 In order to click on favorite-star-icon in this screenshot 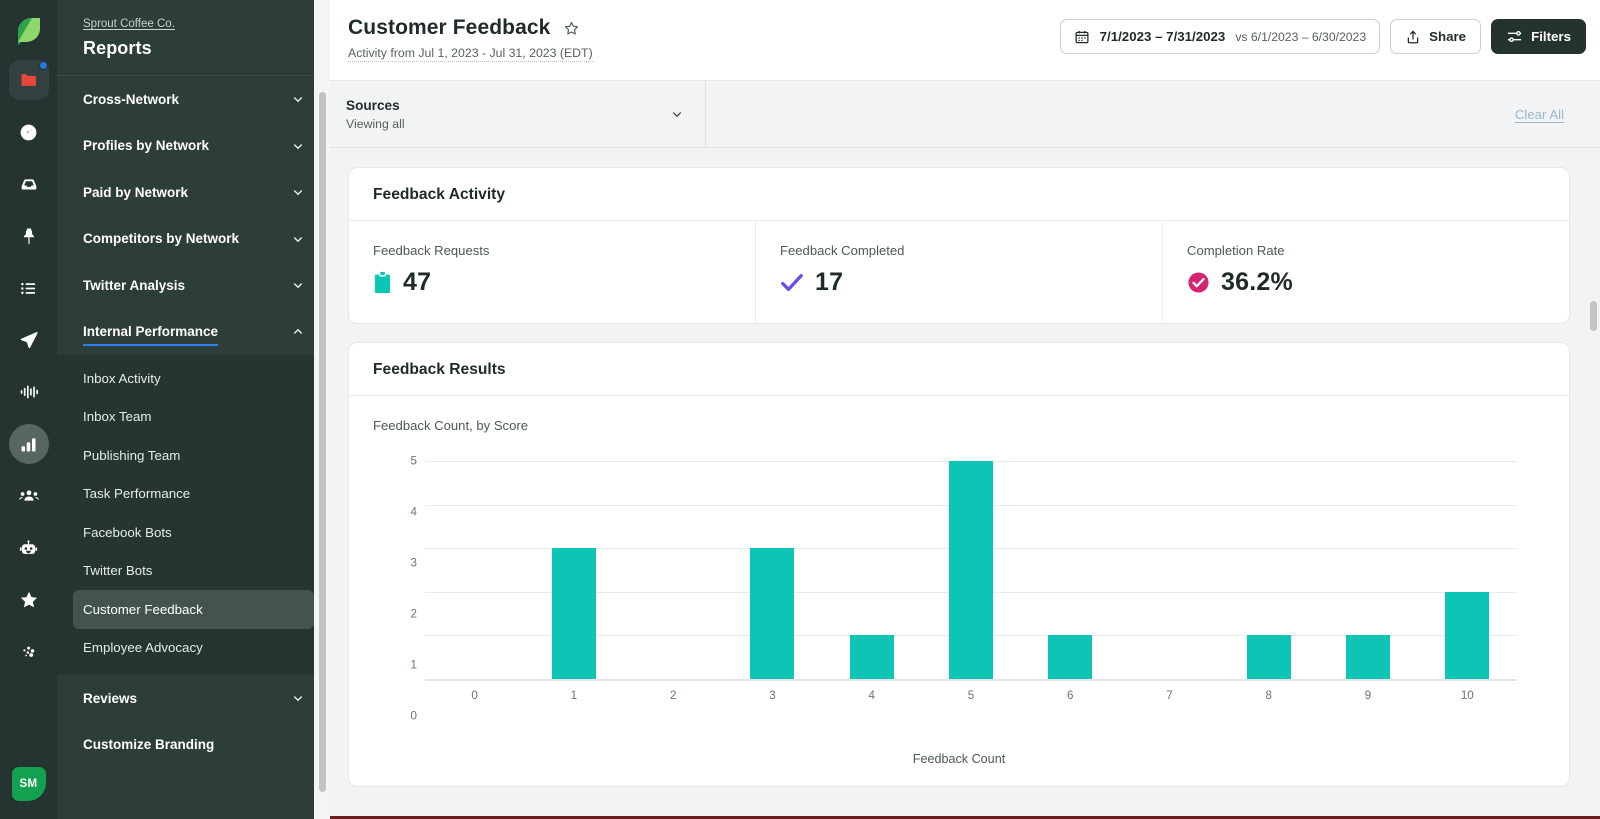, I will do `click(571, 28)`.